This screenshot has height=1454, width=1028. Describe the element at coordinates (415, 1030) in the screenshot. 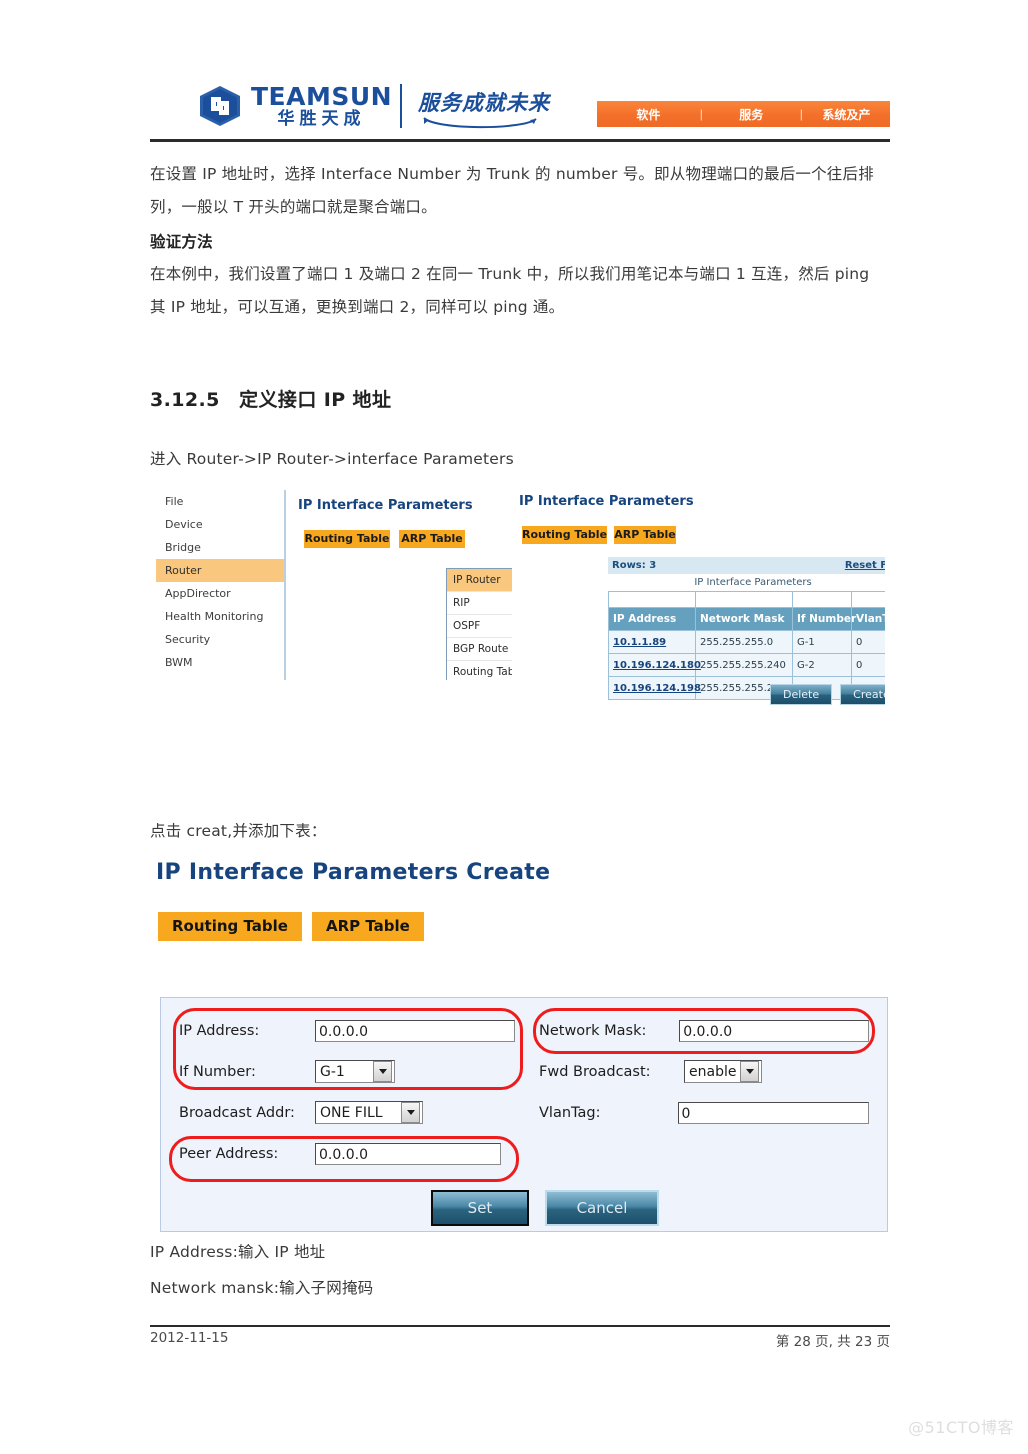

I see `ip-address-input: 0.0.0.0` at that location.